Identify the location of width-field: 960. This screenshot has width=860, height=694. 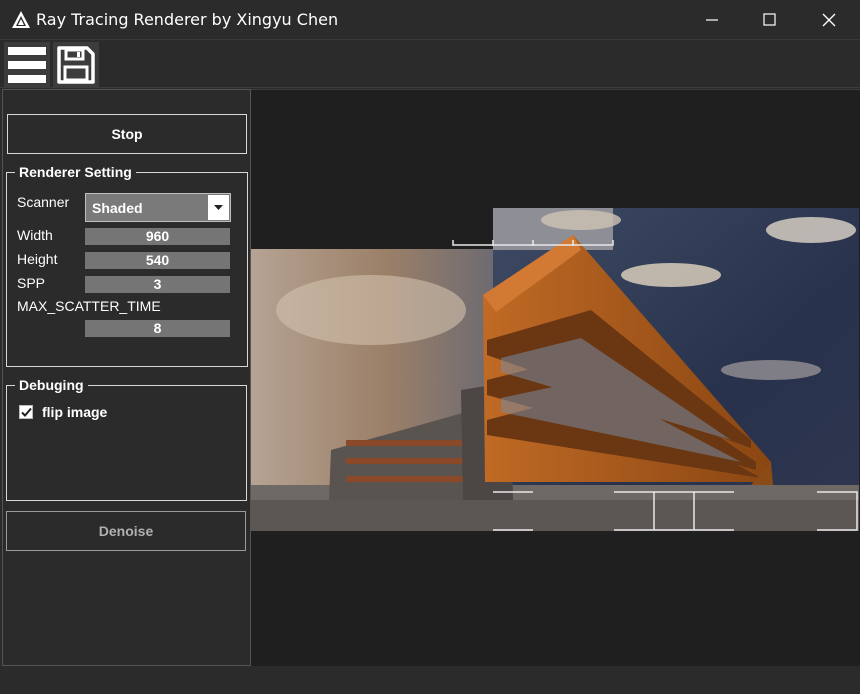
(157, 236).